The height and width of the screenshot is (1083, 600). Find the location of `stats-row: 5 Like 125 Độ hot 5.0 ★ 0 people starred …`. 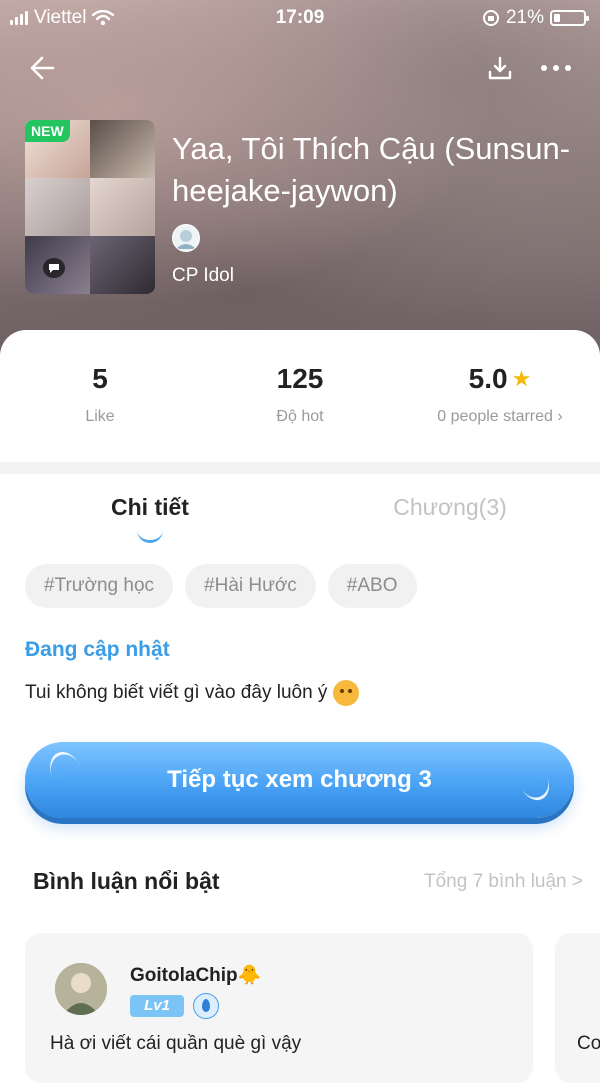

stats-row: 5 Like 125 Độ hot 5.0 ★ 0 people starred … is located at coordinates (300, 400).